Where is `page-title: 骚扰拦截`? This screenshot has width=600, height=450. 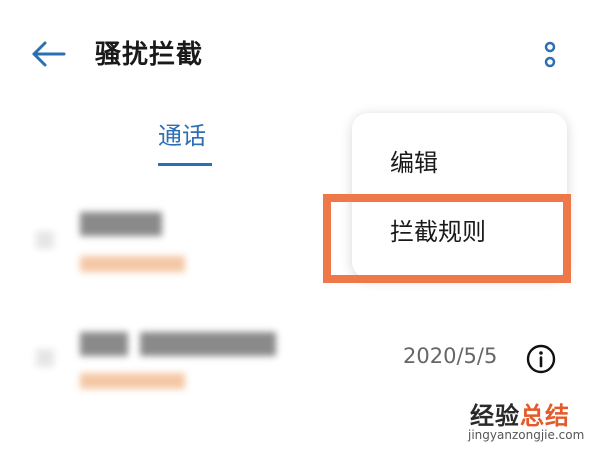 page-title: 骚扰拦截 is located at coordinates (149, 55).